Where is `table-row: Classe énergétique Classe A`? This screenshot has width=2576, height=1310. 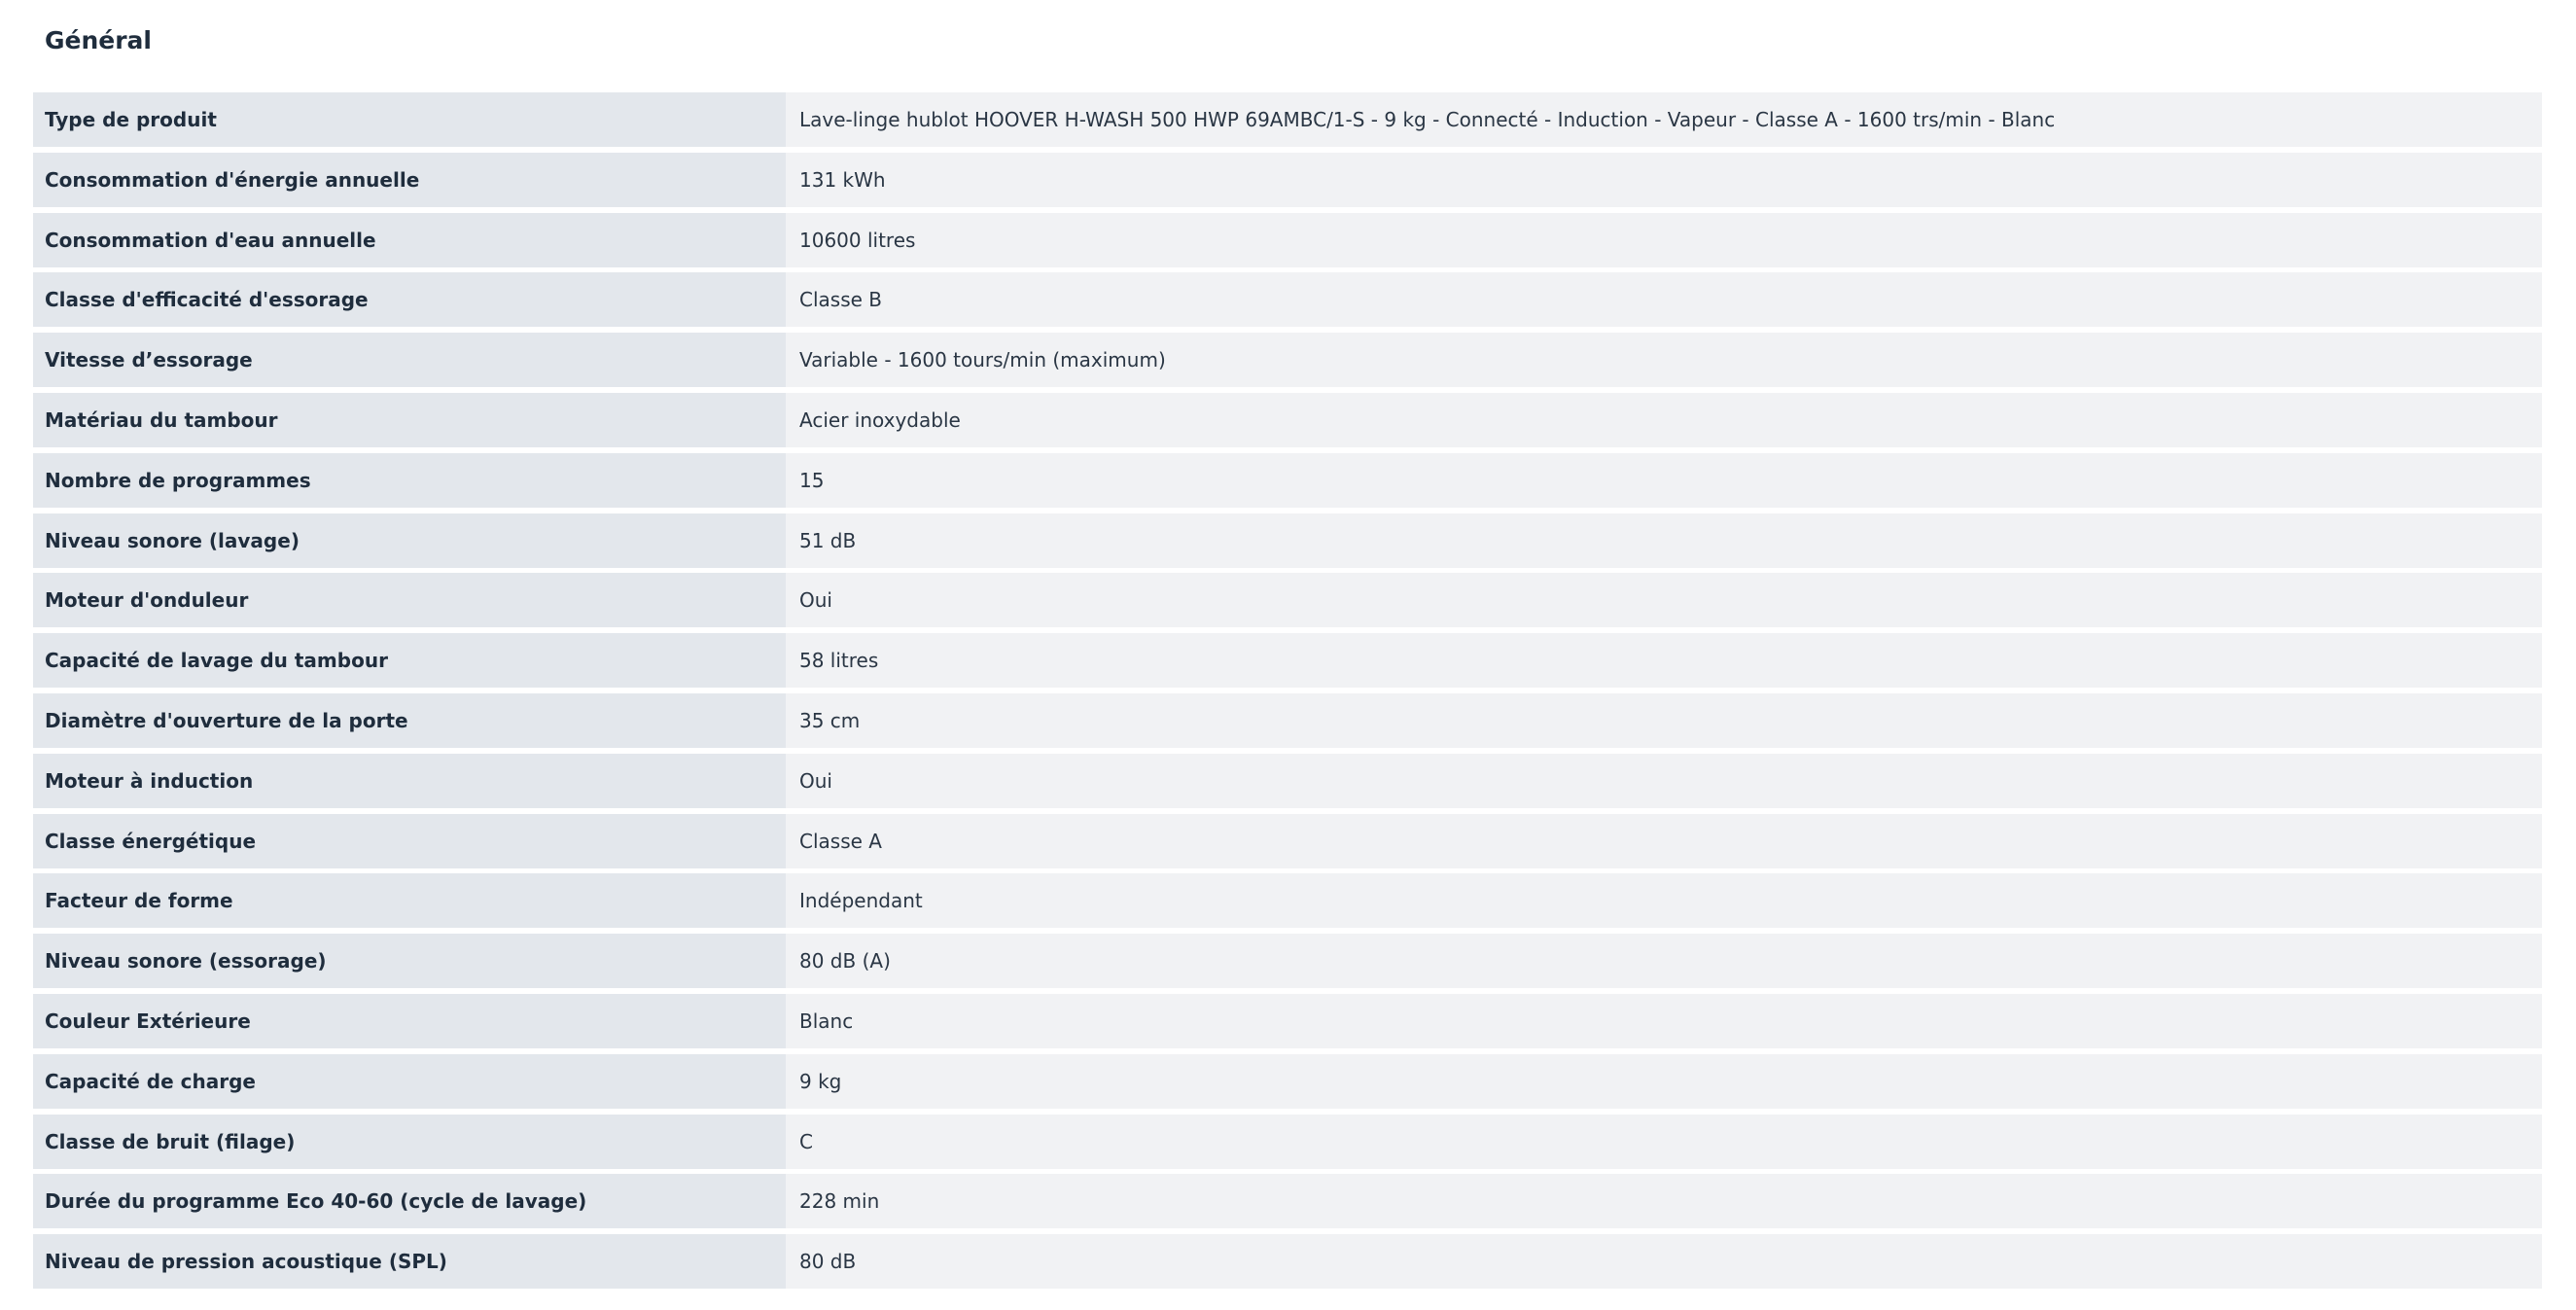 table-row: Classe énergétique Classe A is located at coordinates (1287, 840).